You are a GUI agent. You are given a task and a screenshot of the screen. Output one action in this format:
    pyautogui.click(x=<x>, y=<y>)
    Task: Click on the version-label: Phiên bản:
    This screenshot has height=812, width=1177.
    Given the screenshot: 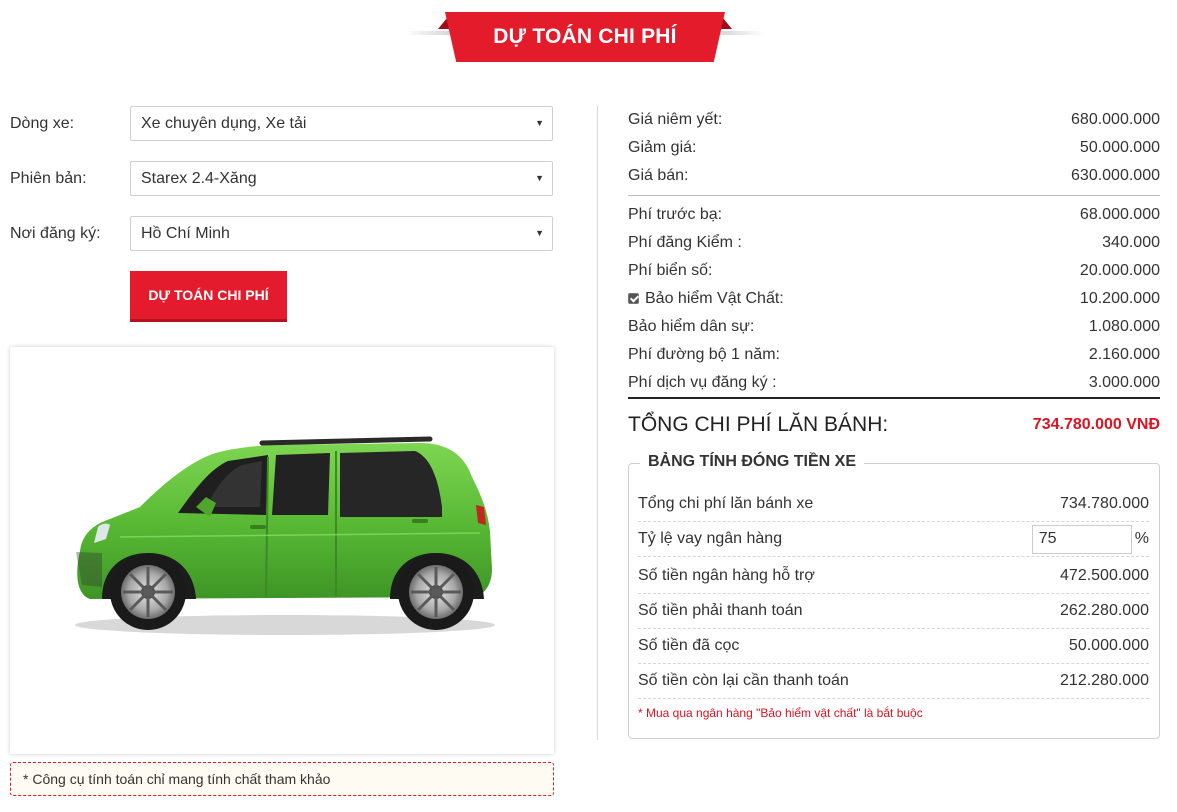 What is the action you would take?
    pyautogui.click(x=48, y=178)
    